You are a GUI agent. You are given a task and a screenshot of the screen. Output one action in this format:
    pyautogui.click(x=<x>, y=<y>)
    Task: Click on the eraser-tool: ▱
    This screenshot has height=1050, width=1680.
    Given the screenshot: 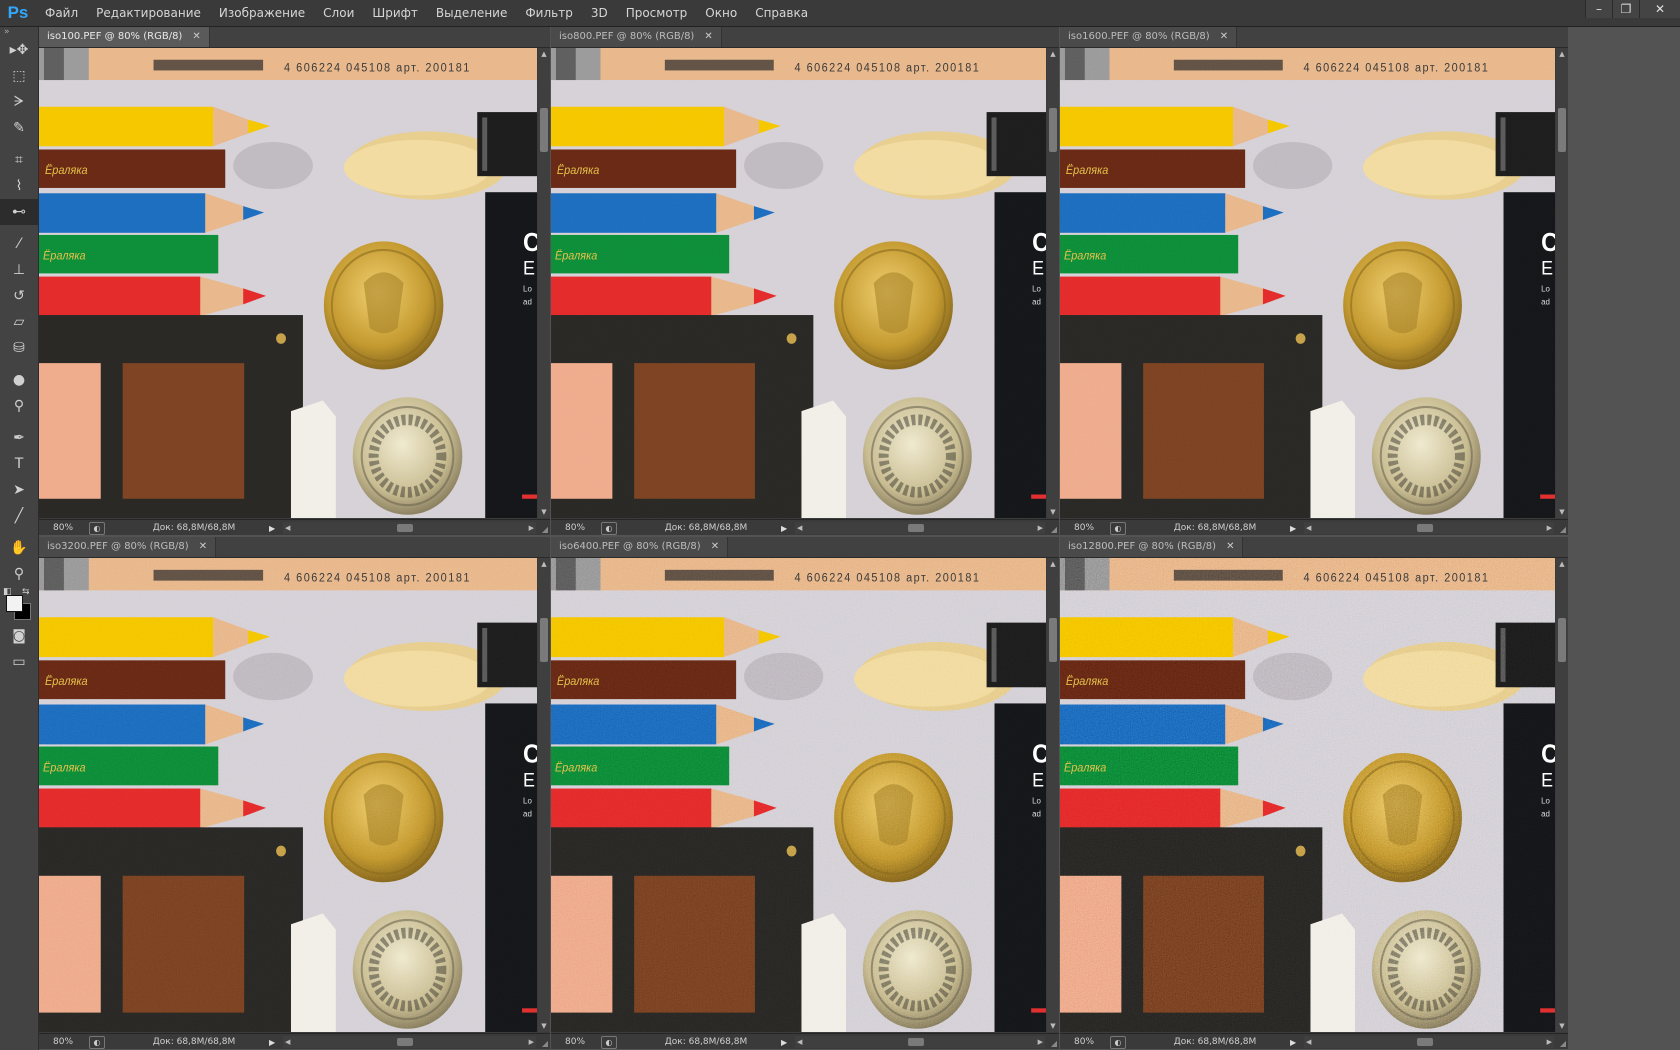 What is the action you would take?
    pyautogui.click(x=19, y=322)
    